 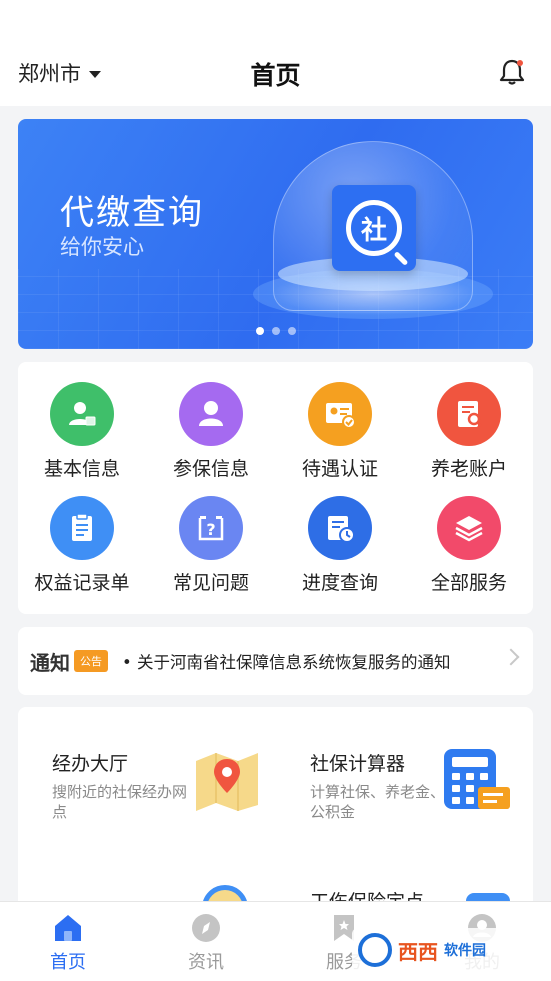 I want to click on chevron-right-icon, so click(x=511, y=657).